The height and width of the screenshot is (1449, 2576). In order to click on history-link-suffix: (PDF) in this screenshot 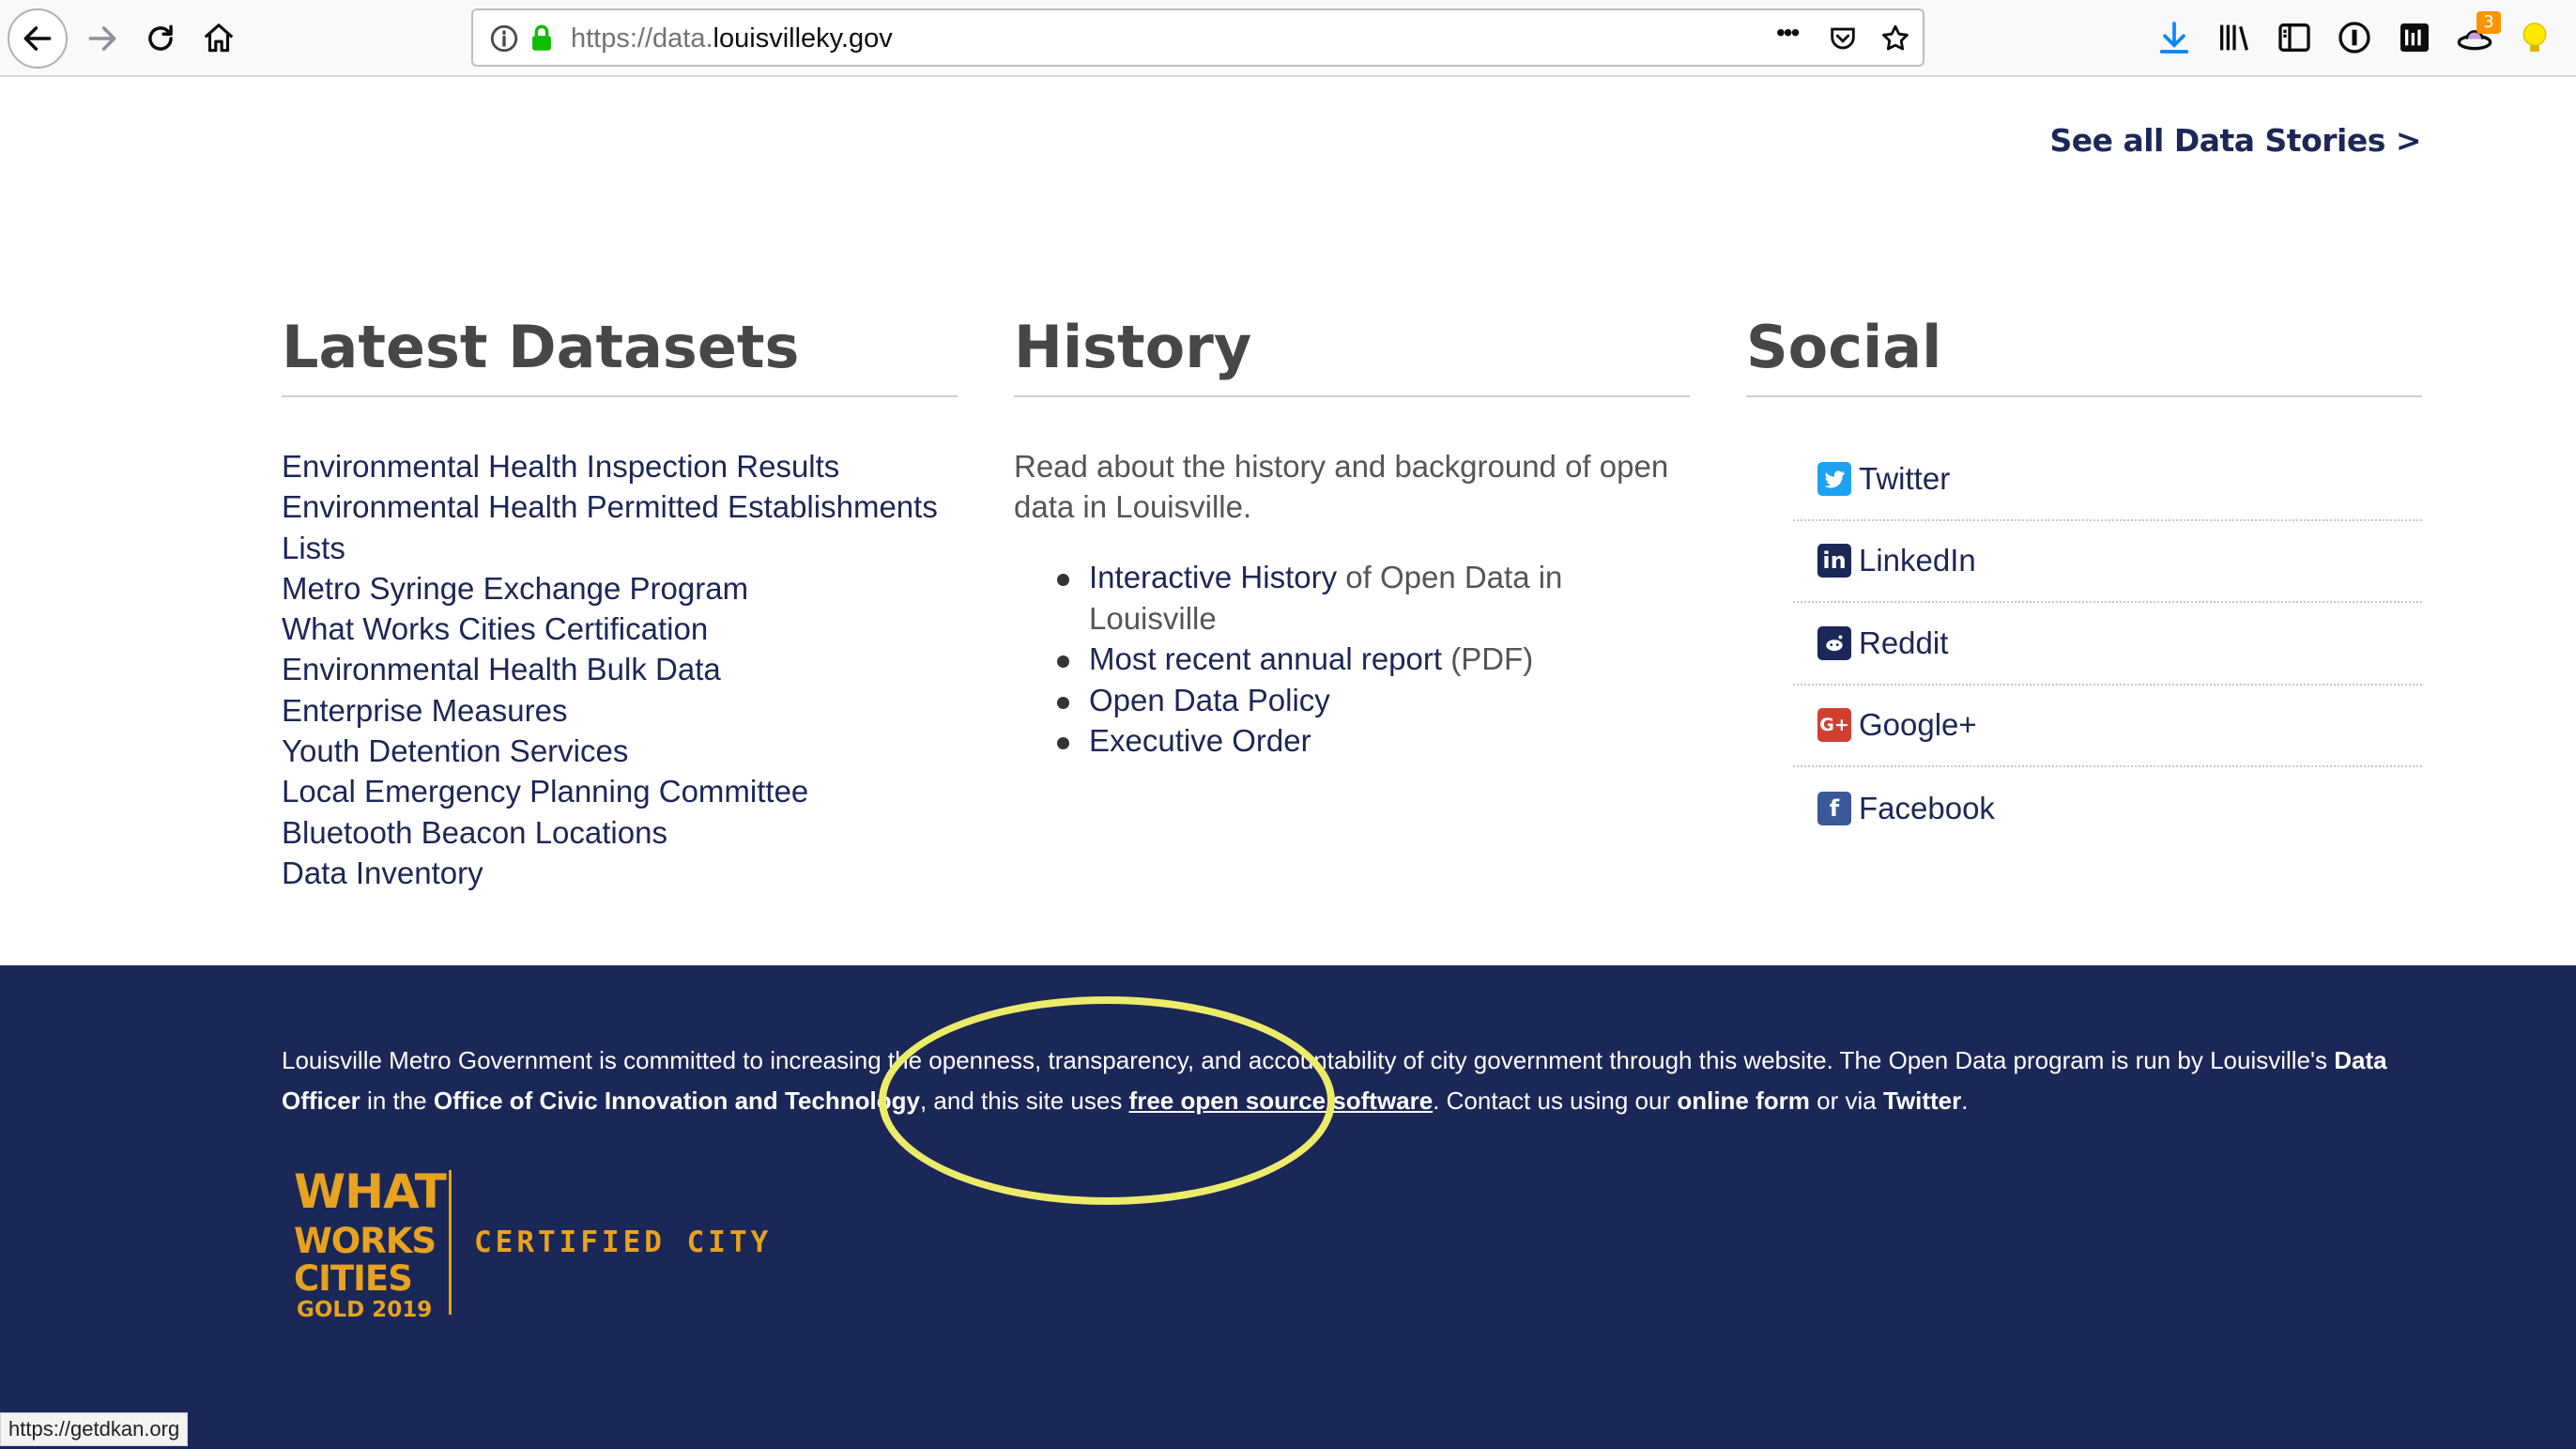, I will do `click(1488, 659)`.